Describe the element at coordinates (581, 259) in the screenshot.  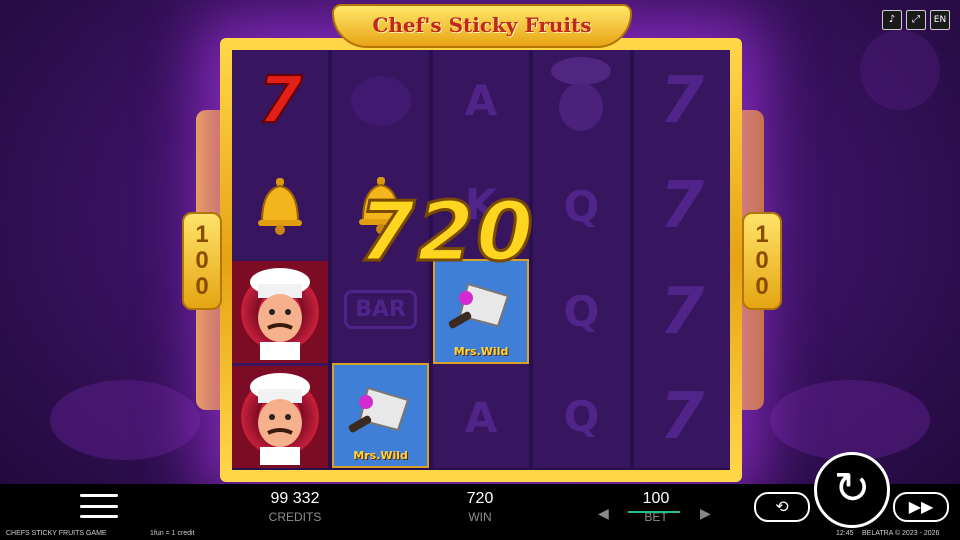
I see `reel-4: Q Q Q` at that location.